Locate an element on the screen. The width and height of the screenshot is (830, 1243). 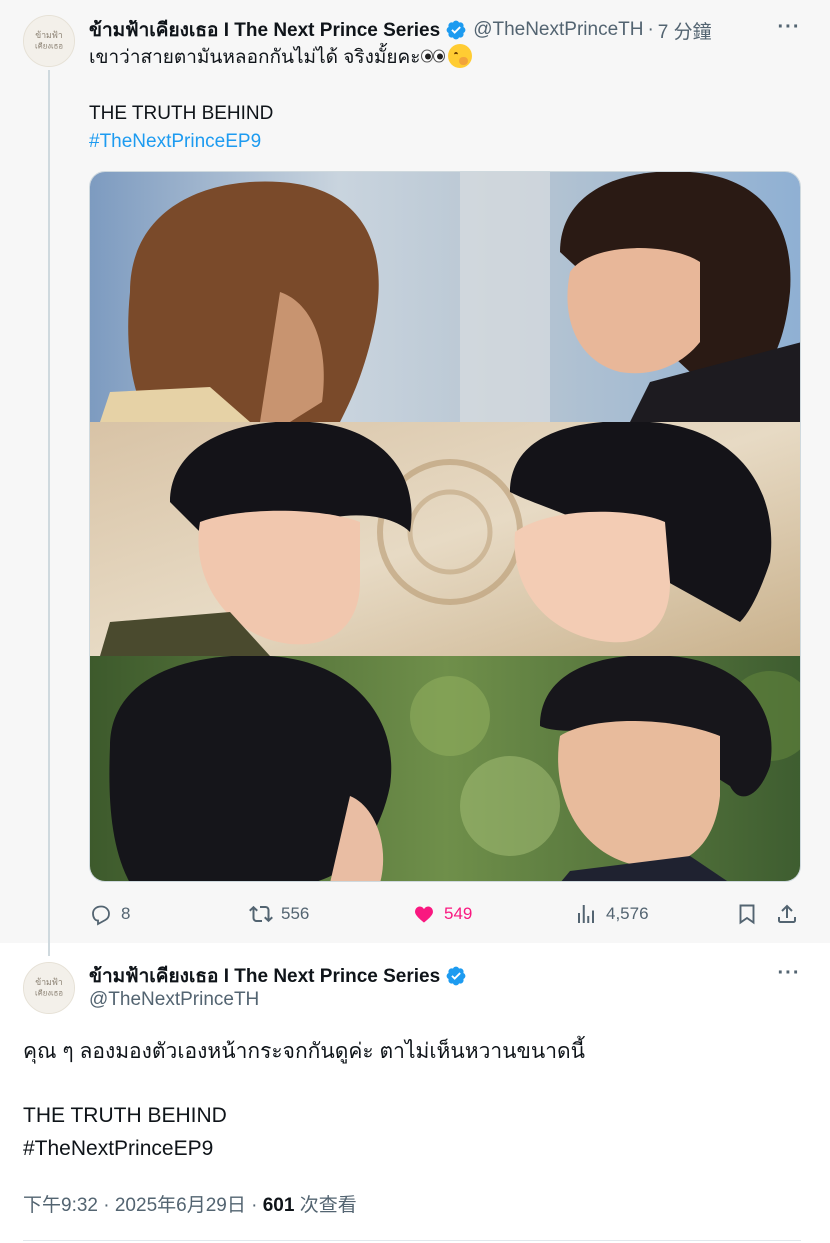
timestamp-date: 下午9:32 · 2025年6月29日 · is located at coordinates (143, 1205).